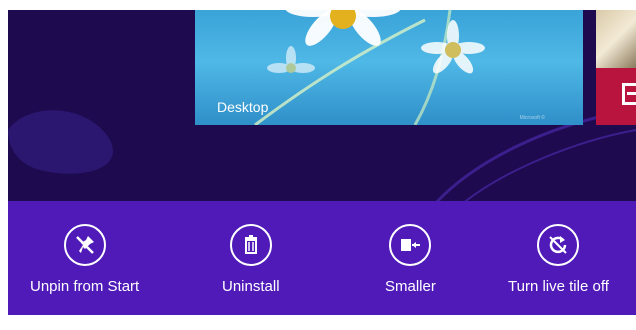 The image size is (636, 330). What do you see at coordinates (318, 5) in the screenshot?
I see `top-margin` at bounding box center [318, 5].